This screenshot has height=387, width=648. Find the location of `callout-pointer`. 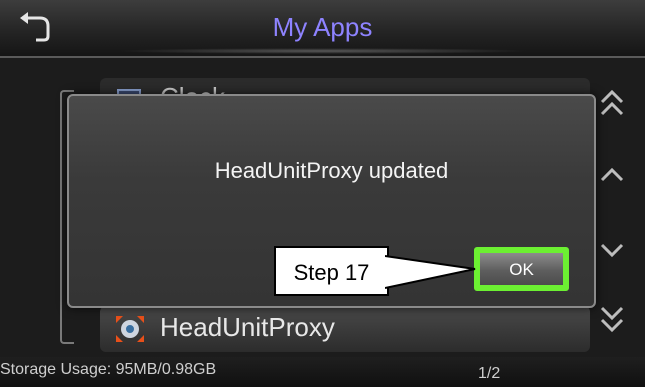

callout-pointer is located at coordinates (430, 272).